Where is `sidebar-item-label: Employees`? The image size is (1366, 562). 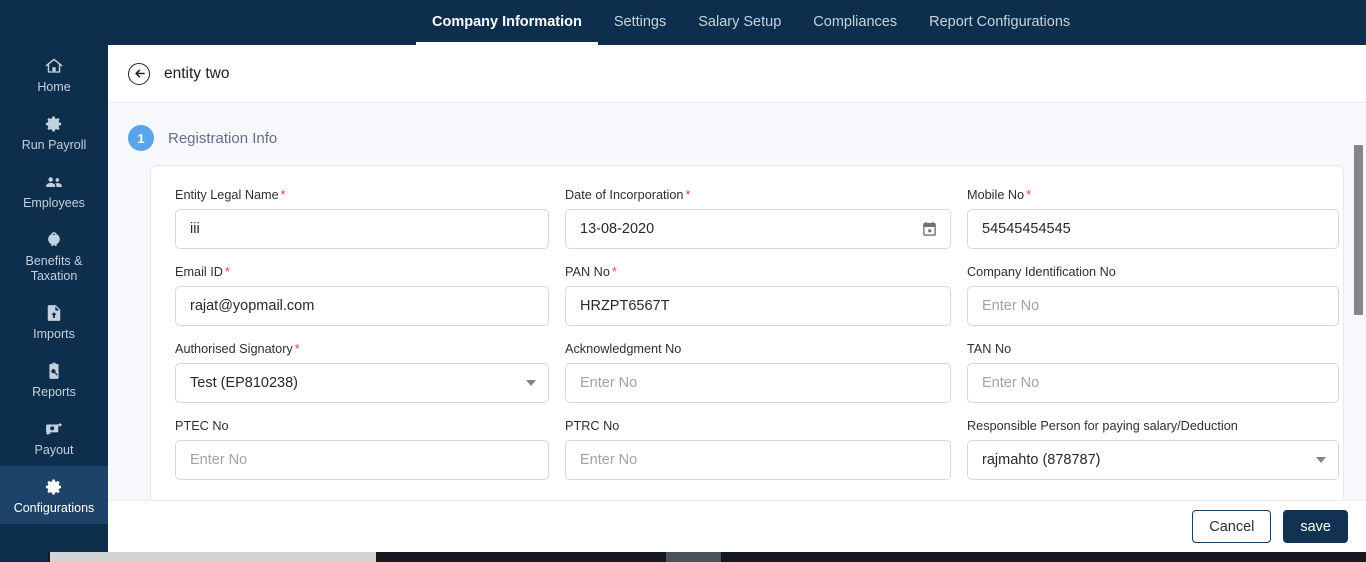
sidebar-item-label: Employees is located at coordinates (54, 203).